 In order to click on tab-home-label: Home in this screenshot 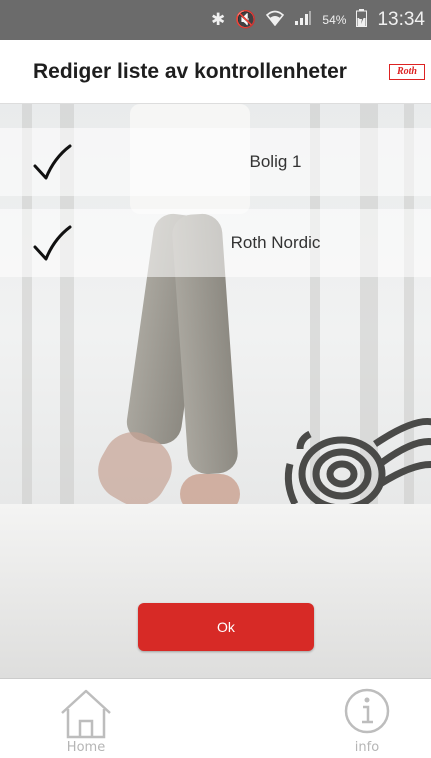, I will do `click(86, 747)`.